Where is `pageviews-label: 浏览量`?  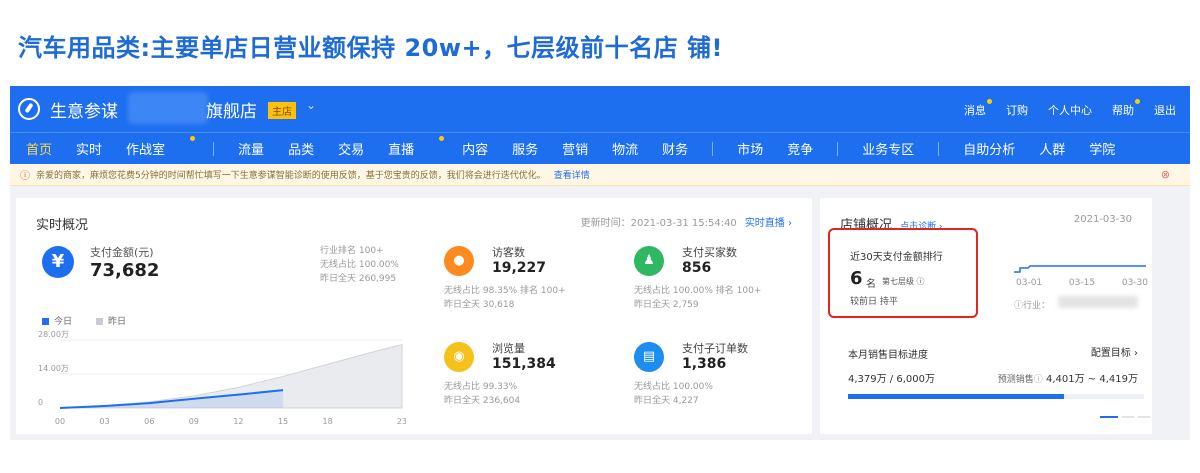
pageviews-label: 浏览量 is located at coordinates (508, 348).